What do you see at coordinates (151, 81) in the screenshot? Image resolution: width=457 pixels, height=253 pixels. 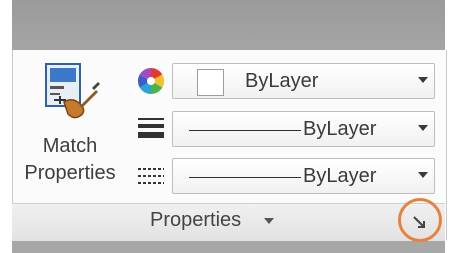 I see `color-wheel-icon` at bounding box center [151, 81].